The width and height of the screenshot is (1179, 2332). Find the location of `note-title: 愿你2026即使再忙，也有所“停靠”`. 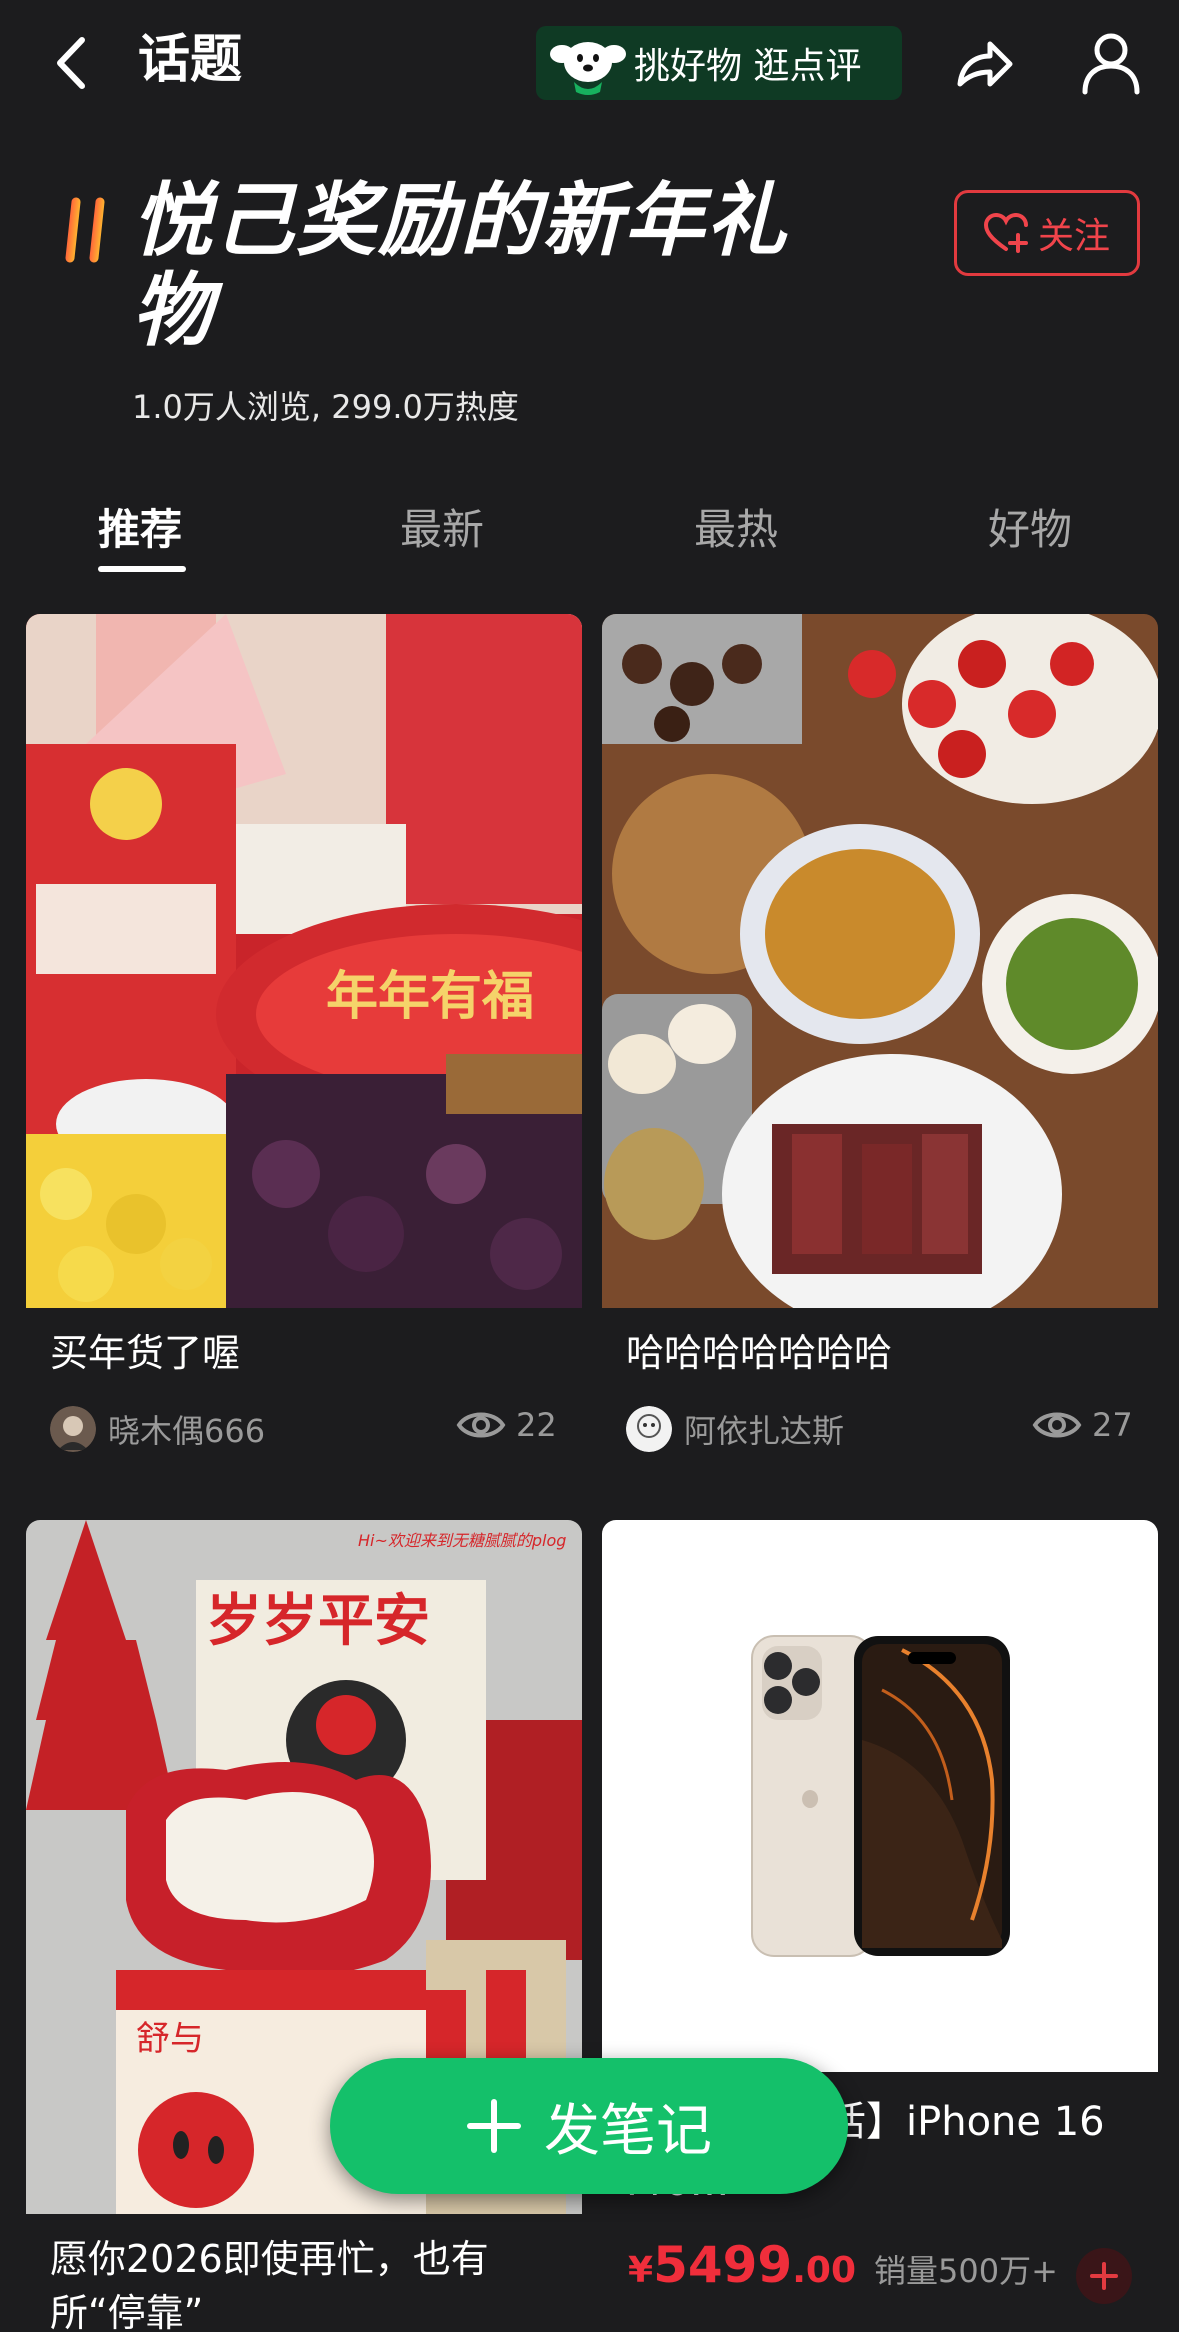

note-title: 愿你2026即使再忙，也有所“停靠” is located at coordinates (269, 2284).